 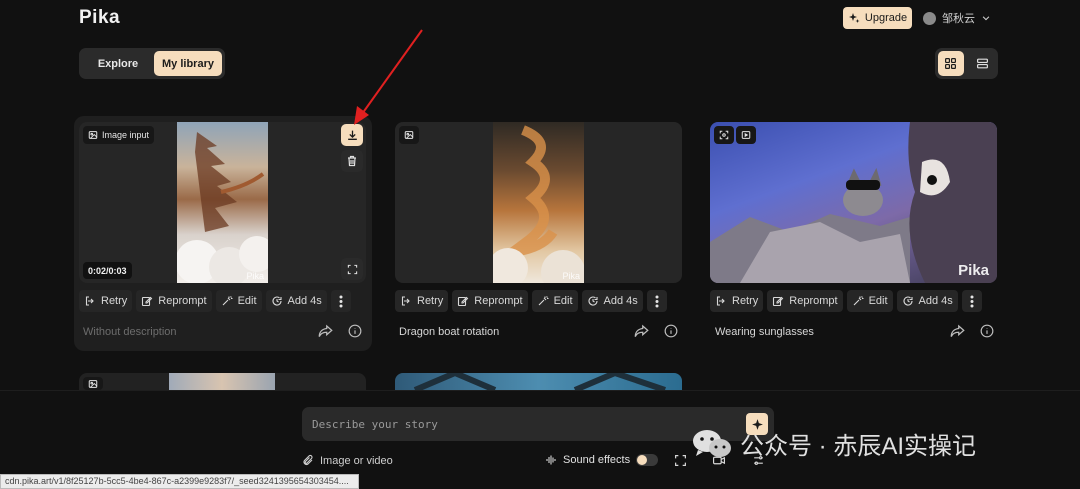 I want to click on list-view-button, so click(x=983, y=63).